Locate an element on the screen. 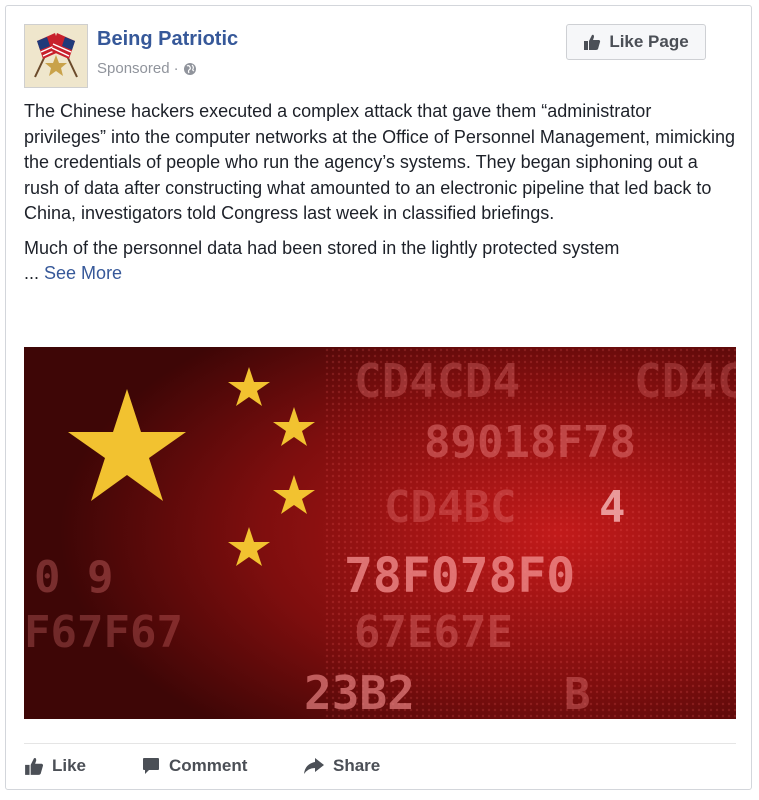  comment-button: Comment is located at coordinates (194, 766).